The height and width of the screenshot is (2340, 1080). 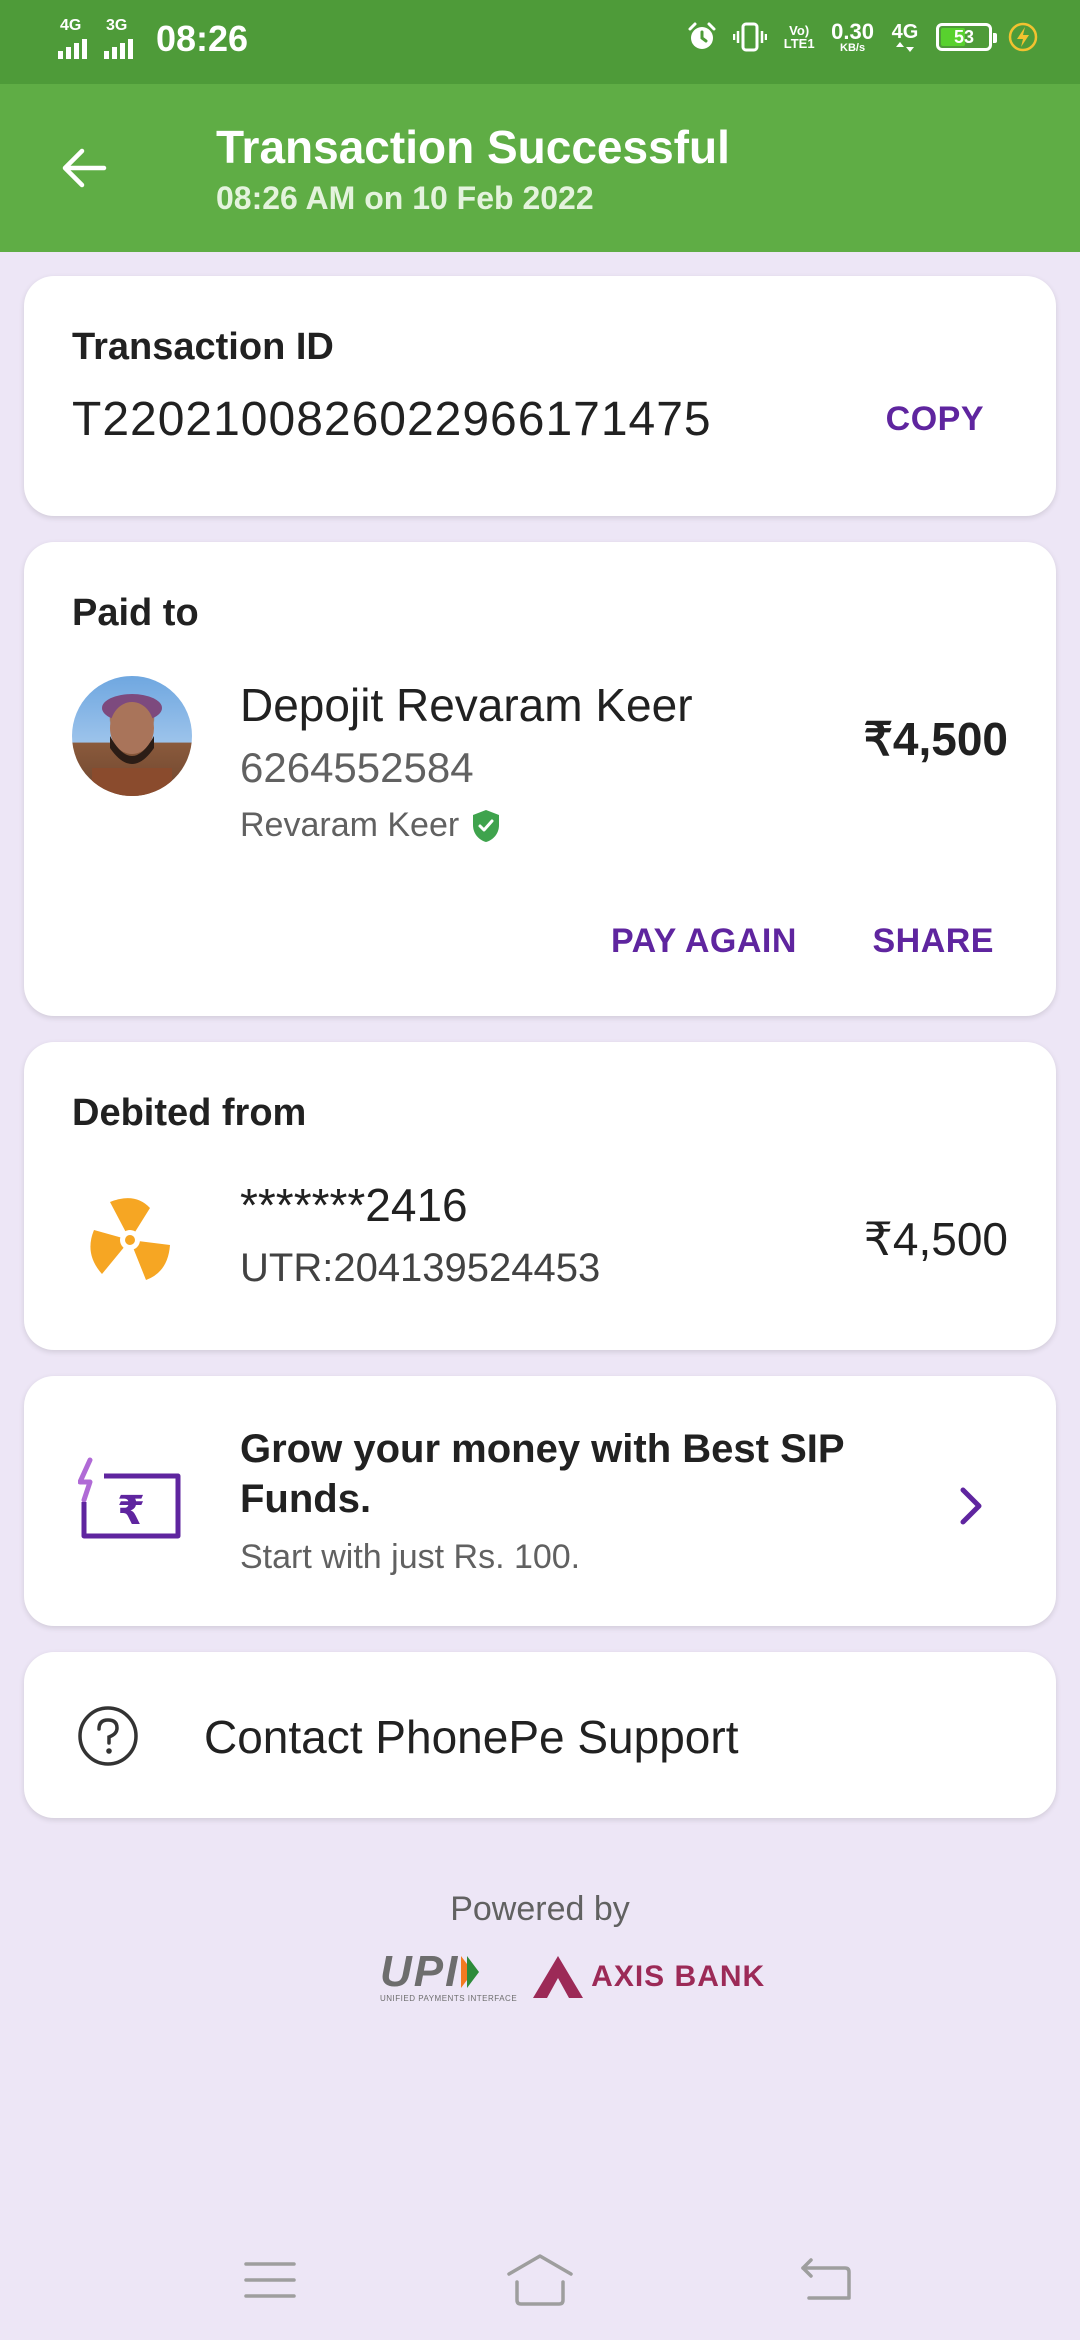 I want to click on payee-name: Depojit Revaram Keer, so click(x=466, y=705).